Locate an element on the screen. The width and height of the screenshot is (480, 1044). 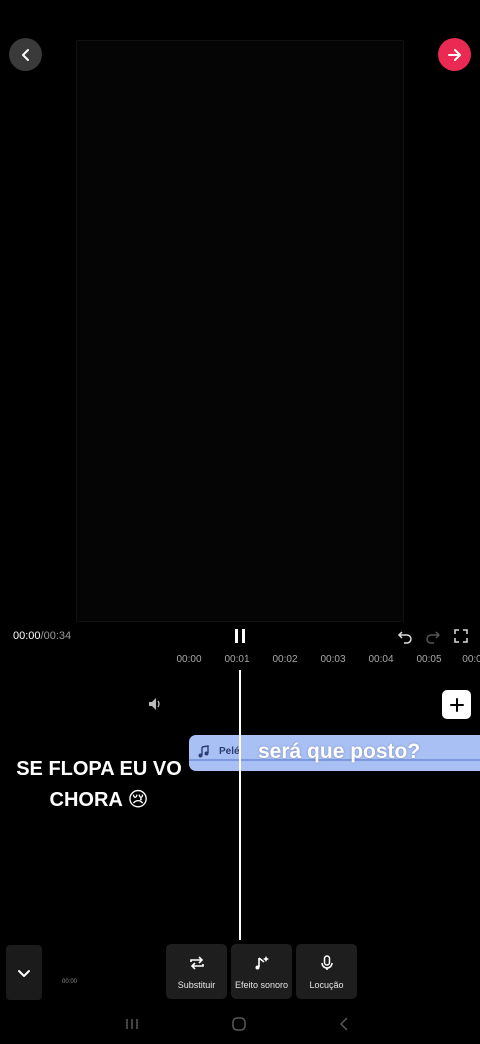
music-note-icon is located at coordinates (203, 751).